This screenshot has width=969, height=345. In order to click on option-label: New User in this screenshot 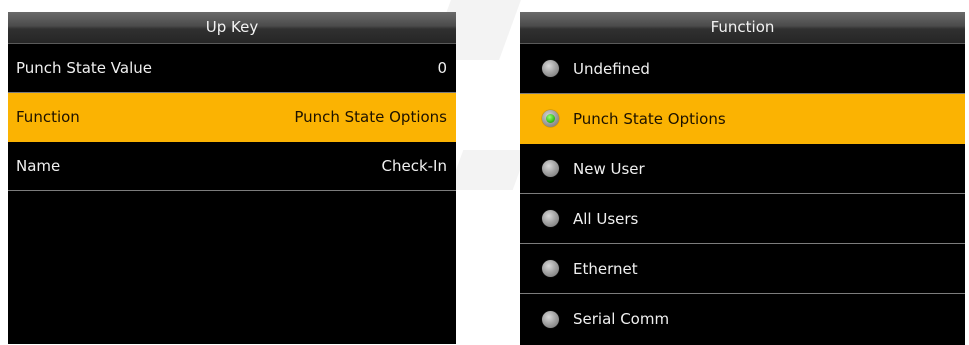, I will do `click(609, 168)`.